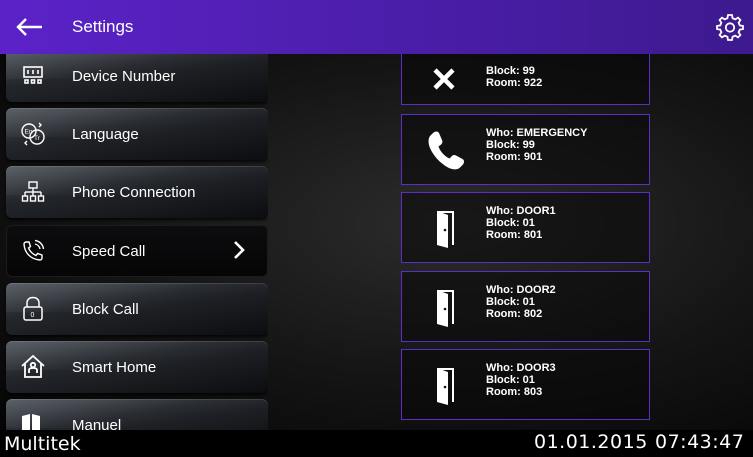  I want to click on phone-icon, so click(446, 150).